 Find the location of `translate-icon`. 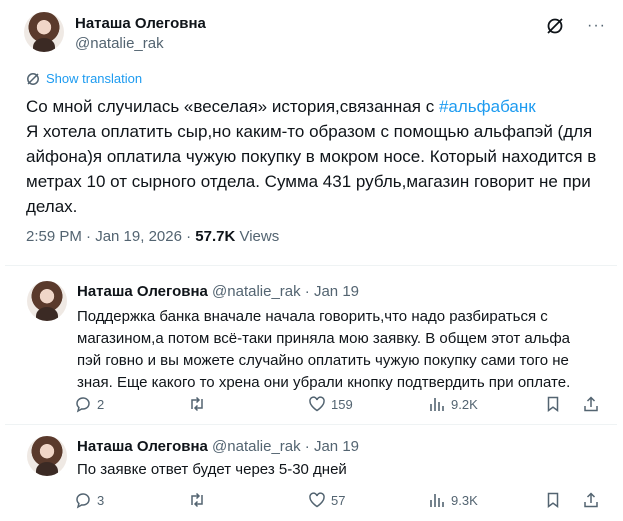

translate-icon is located at coordinates (33, 78).